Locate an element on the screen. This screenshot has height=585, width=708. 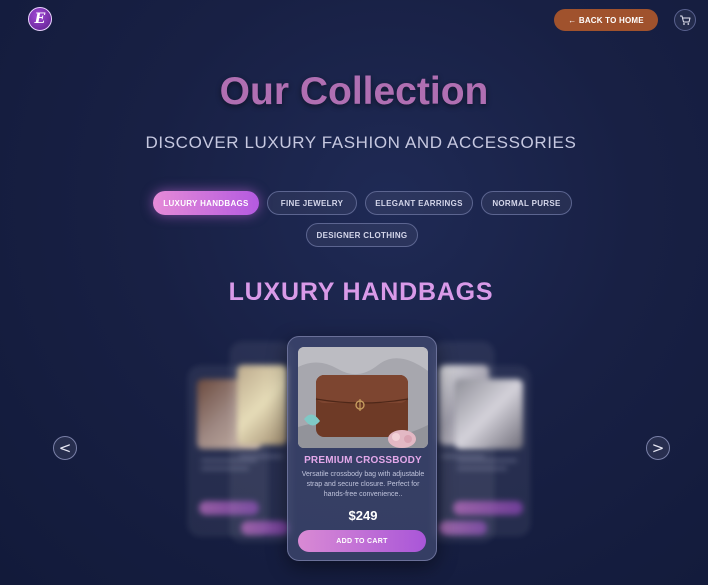
category-tab-luxury-handbags: LUXURY HANDBAGS is located at coordinates (206, 203).